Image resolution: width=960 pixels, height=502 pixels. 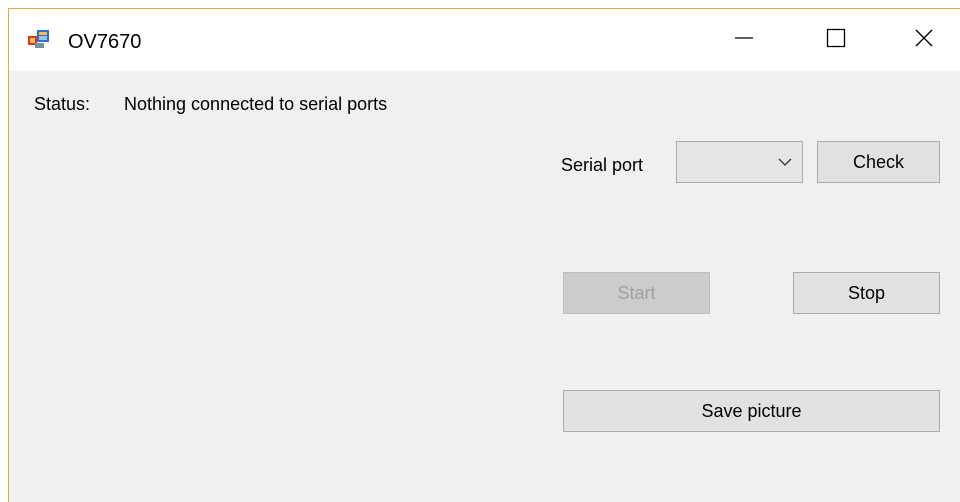 I want to click on title-bar: OV7670, so click(x=484, y=40).